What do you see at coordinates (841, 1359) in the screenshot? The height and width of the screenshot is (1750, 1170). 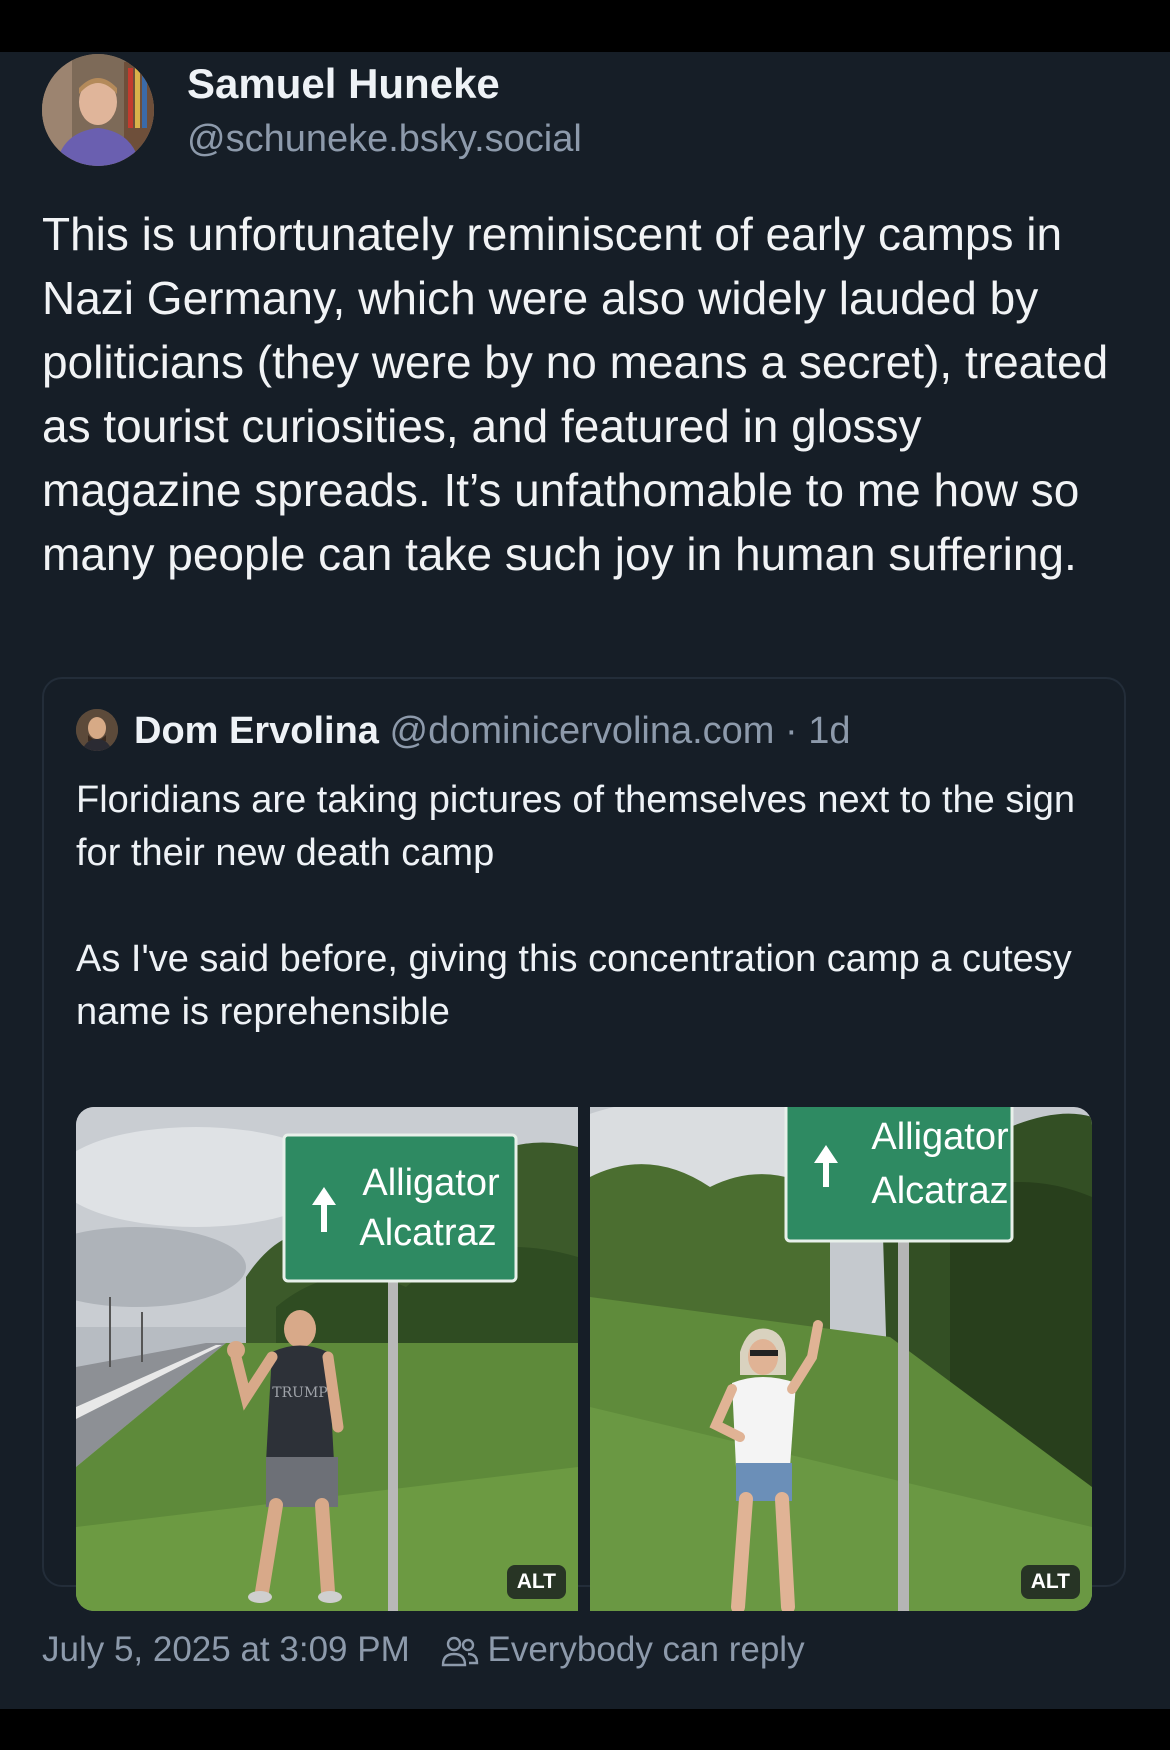 I see `photo-woman-by-sign: Alligator Alcatraz ALT` at bounding box center [841, 1359].